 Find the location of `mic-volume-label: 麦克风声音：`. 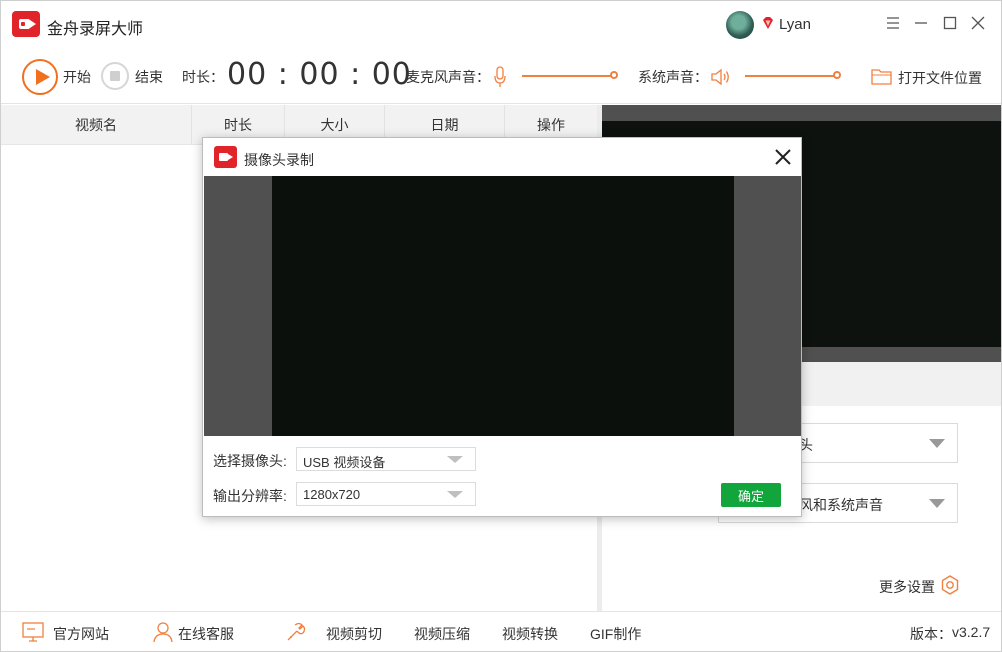

mic-volume-label: 麦克风声音： is located at coordinates (448, 77).